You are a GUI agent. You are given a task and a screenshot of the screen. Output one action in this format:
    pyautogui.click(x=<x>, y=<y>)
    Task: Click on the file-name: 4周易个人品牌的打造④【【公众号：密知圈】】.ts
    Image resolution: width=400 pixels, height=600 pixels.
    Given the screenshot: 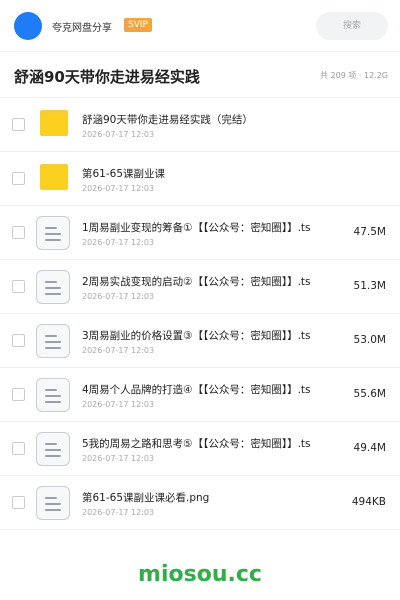 What is the action you would take?
    pyautogui.click(x=196, y=389)
    